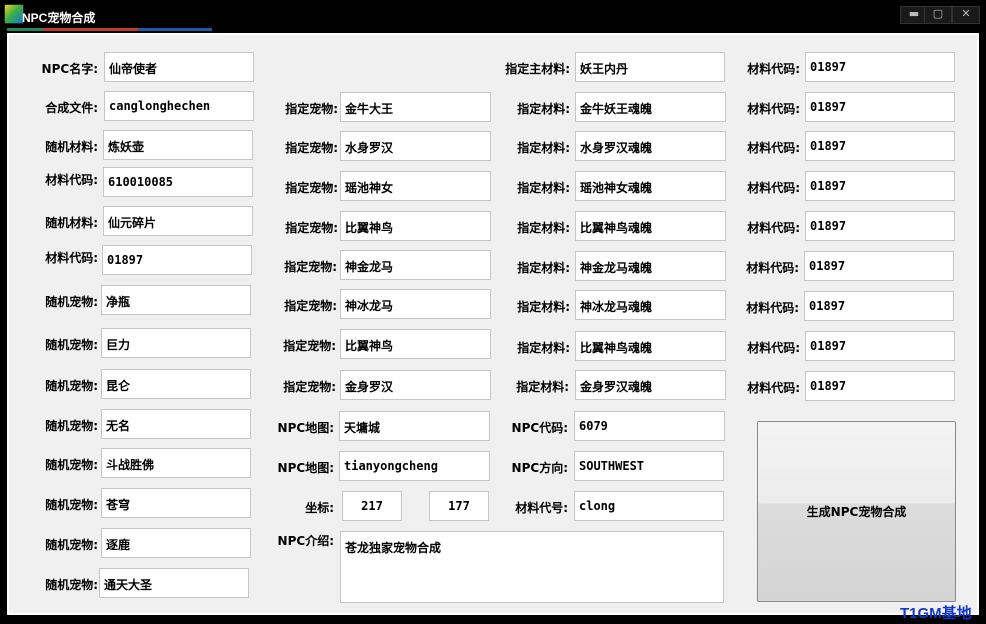 Image resolution: width=986 pixels, height=624 pixels. Describe the element at coordinates (178, 221) in the screenshot. I see `random-material-input: 仙元碎片` at that location.